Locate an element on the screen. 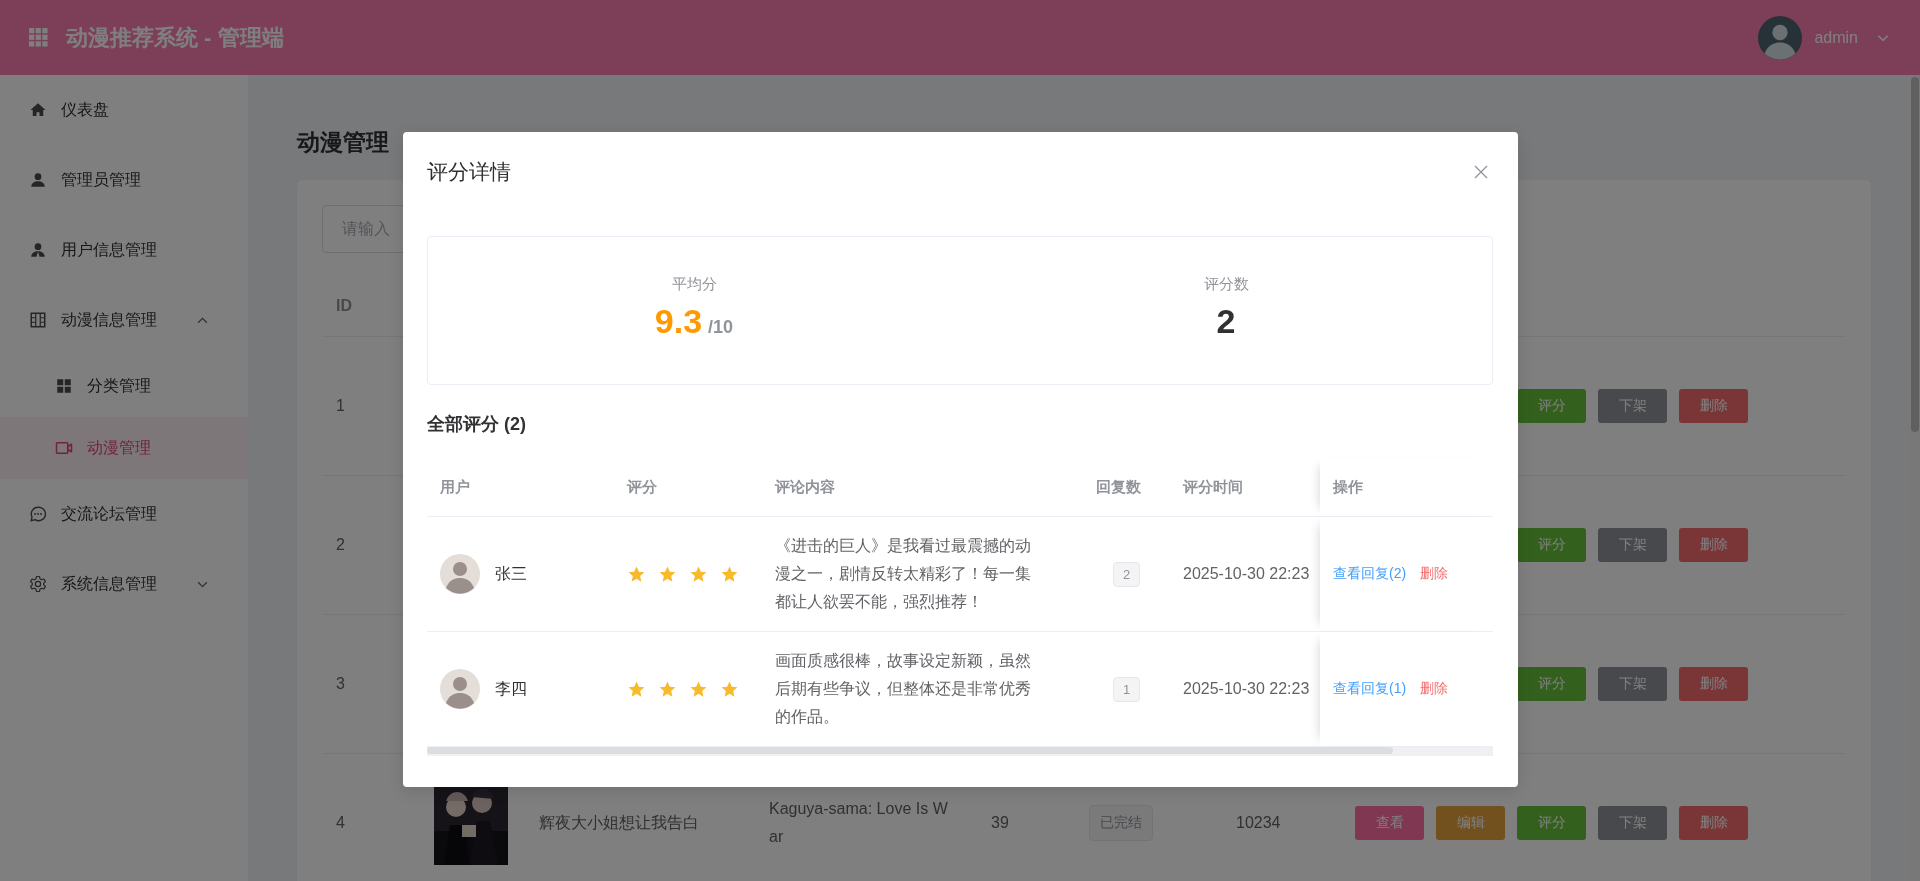 This screenshot has width=1920, height=881. view-replies-link: 查看回复(2) is located at coordinates (1370, 574).